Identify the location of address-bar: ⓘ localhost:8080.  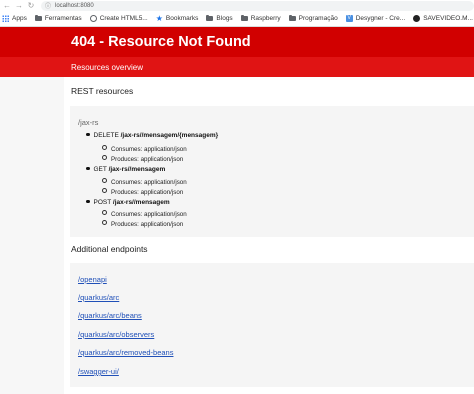
(257, 5).